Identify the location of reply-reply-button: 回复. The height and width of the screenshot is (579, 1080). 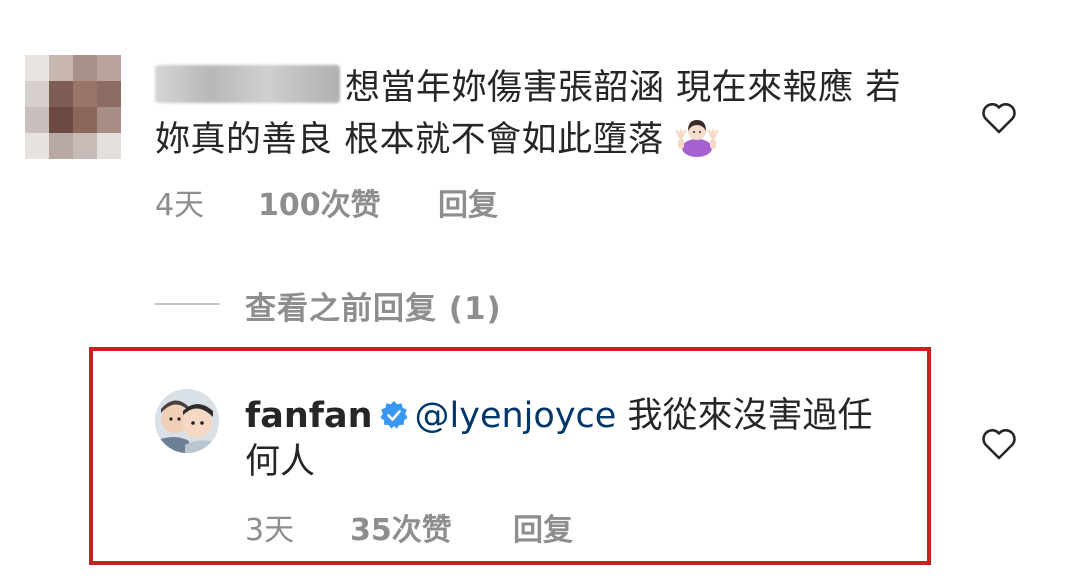
(543, 527).